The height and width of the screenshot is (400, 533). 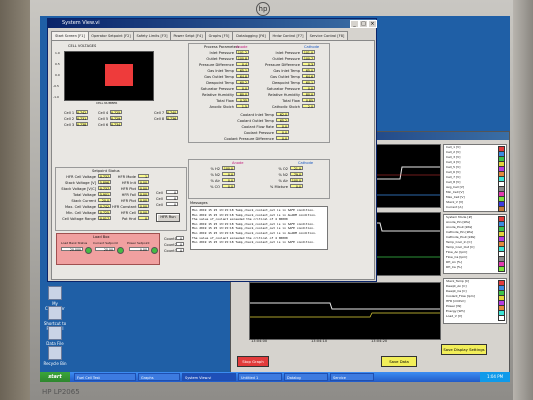 What do you see at coordinates (139, 249) in the screenshot?
I see `power-setpoint-value: 0.00` at bounding box center [139, 249].